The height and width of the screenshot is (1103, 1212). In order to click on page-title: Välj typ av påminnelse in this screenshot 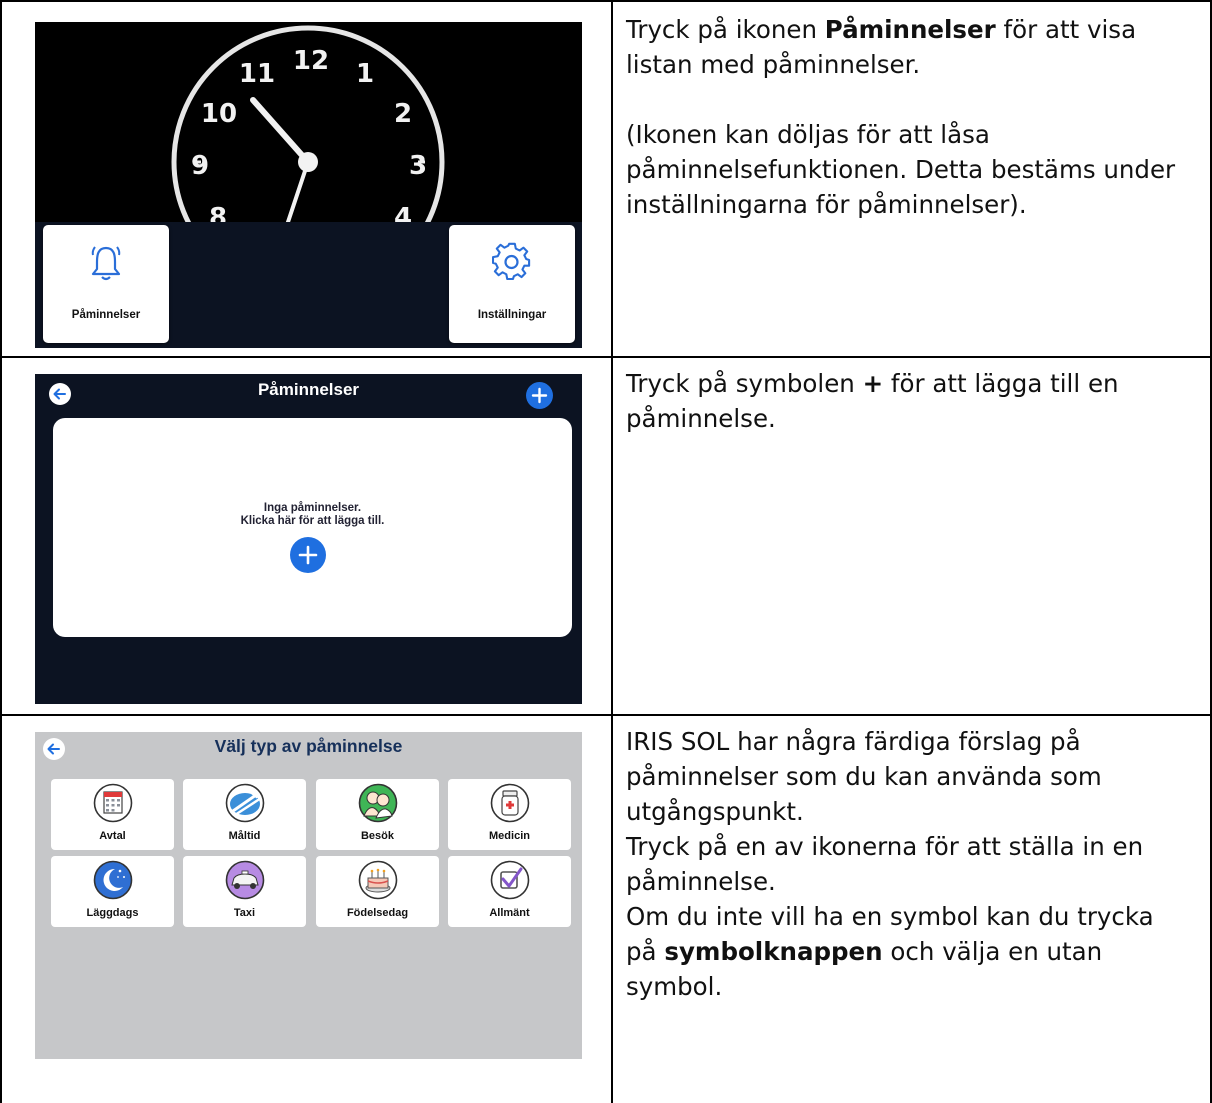, I will do `click(308, 746)`.